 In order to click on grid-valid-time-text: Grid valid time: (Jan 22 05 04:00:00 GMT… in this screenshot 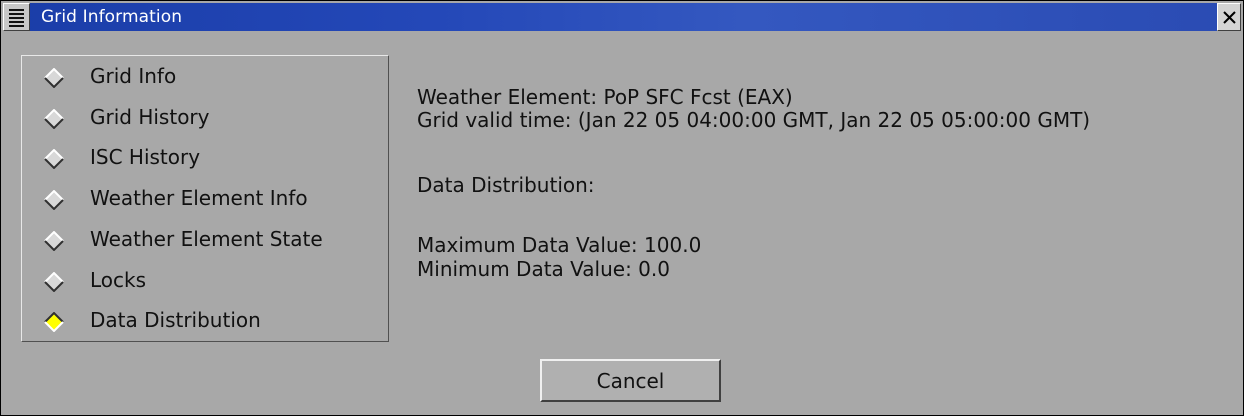, I will do `click(754, 120)`.